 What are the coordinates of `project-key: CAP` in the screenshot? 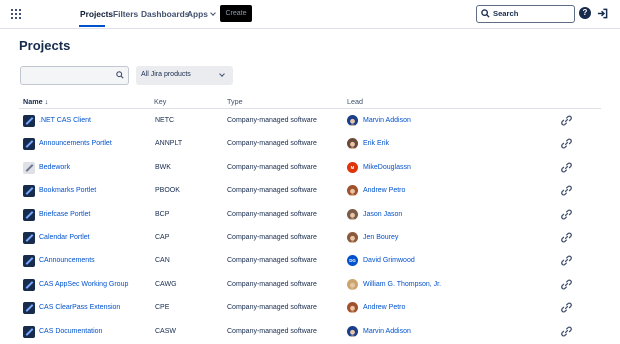 It's located at (162, 237).